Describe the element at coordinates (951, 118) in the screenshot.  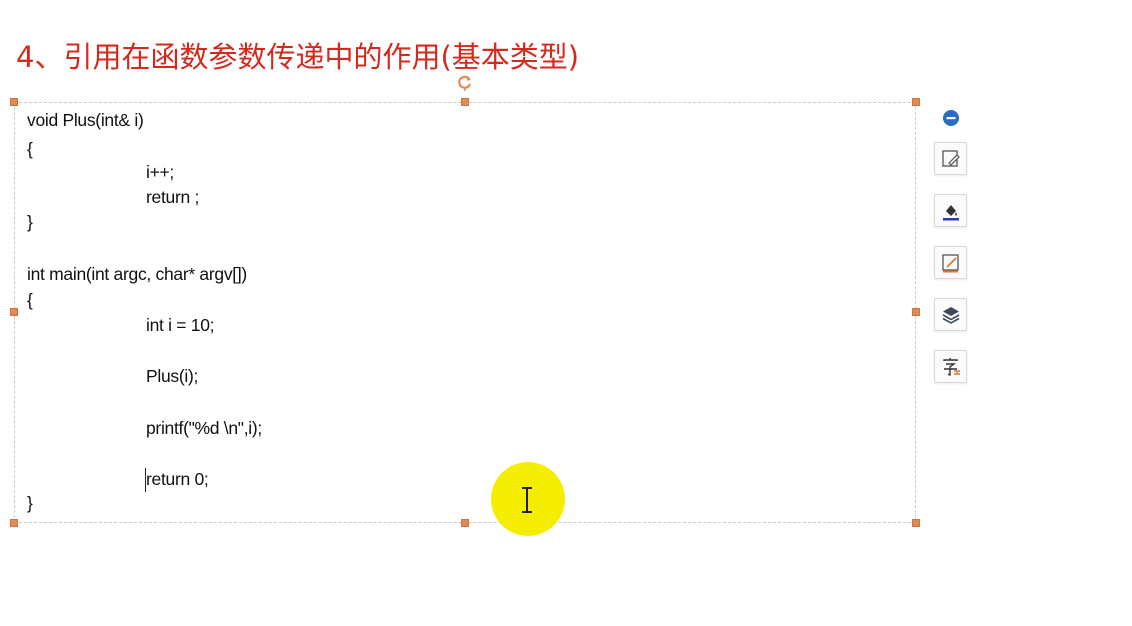
I see `collapse-icon` at that location.